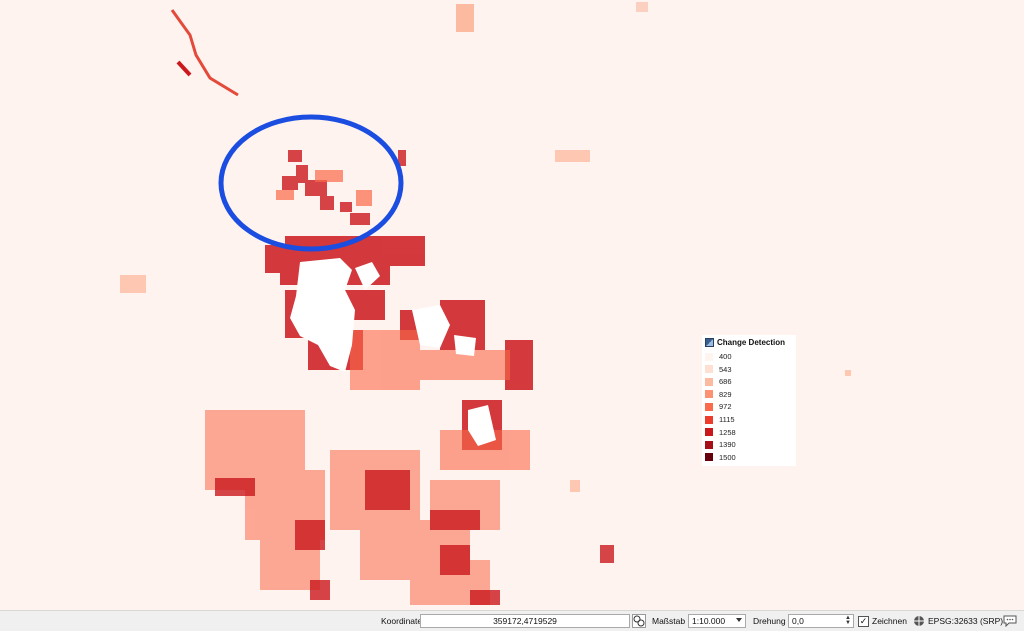  I want to click on crs-label: EPSG:32633 (SRP), so click(965, 621).